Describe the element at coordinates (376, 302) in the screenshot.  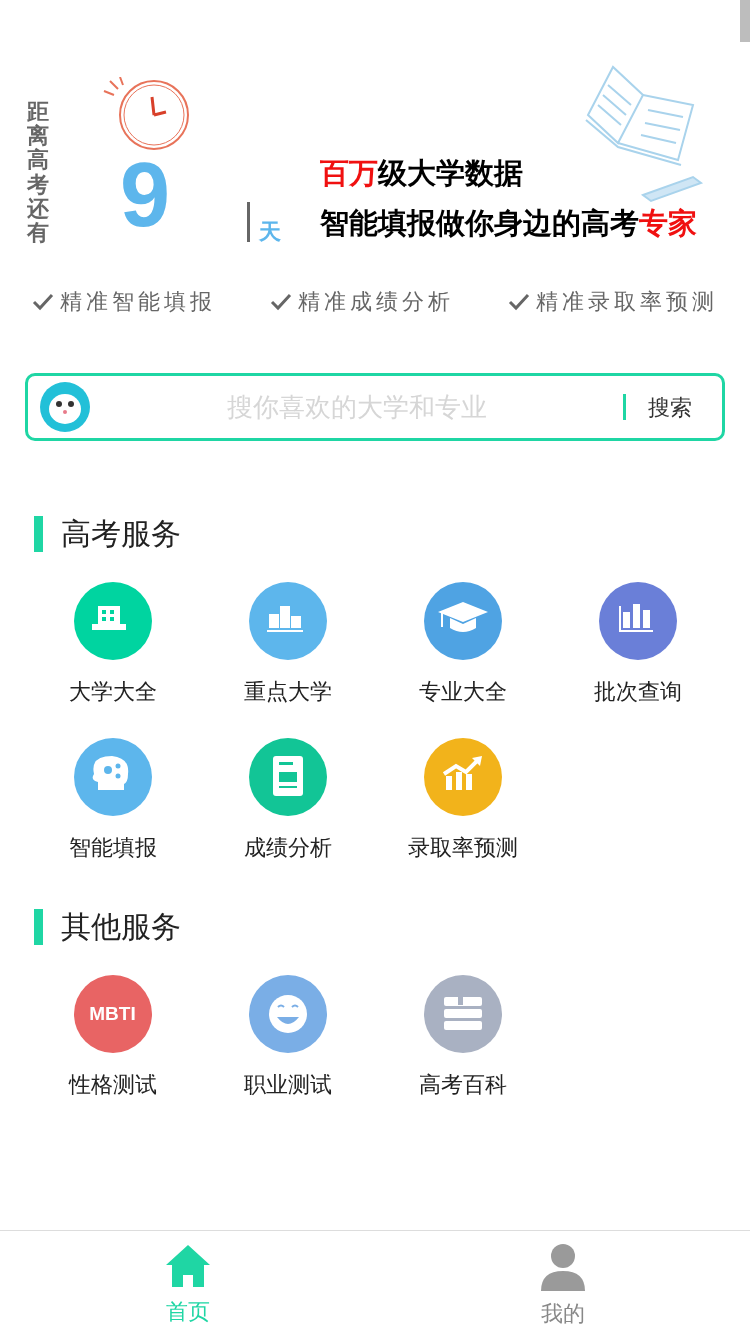
I see `feature-label: 精准成绩分析` at that location.